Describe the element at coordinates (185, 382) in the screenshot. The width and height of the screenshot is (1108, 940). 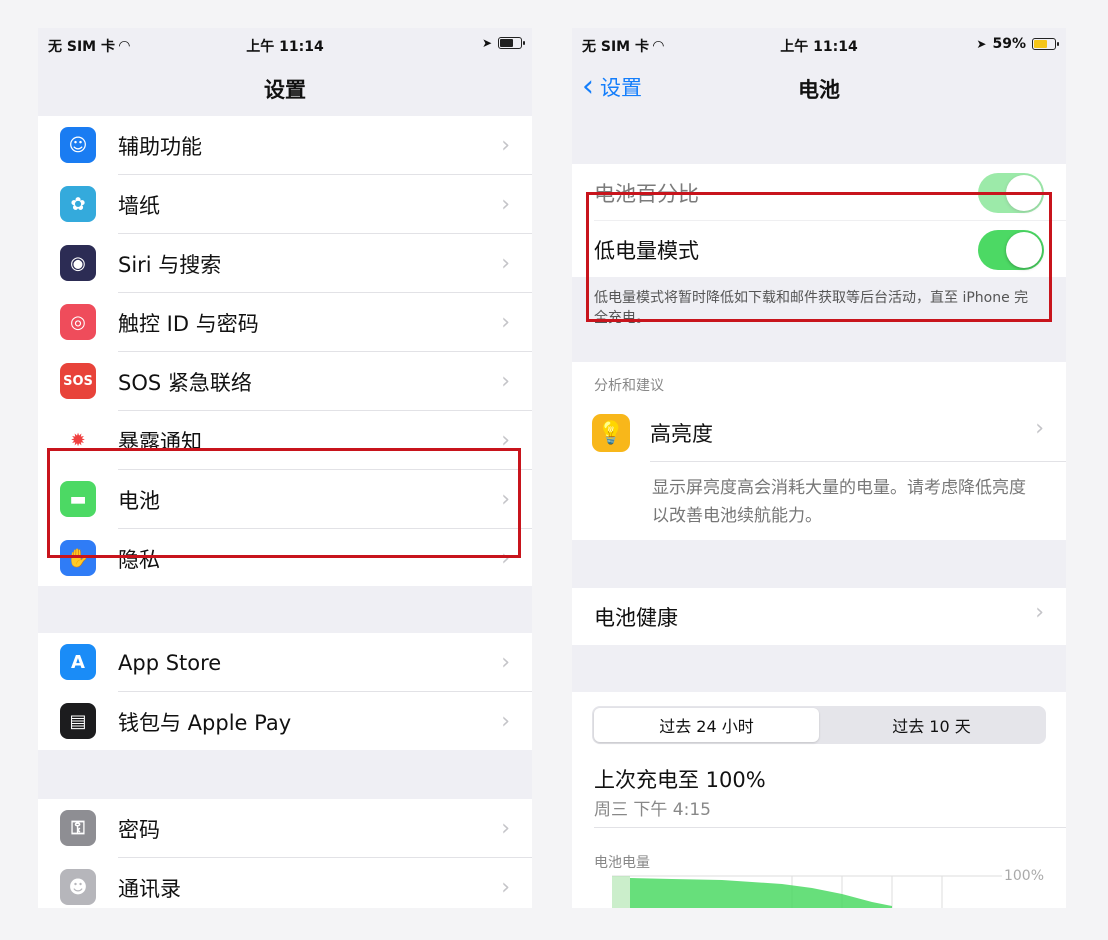
I see `settings-row-label: SOS 紧急联络` at that location.